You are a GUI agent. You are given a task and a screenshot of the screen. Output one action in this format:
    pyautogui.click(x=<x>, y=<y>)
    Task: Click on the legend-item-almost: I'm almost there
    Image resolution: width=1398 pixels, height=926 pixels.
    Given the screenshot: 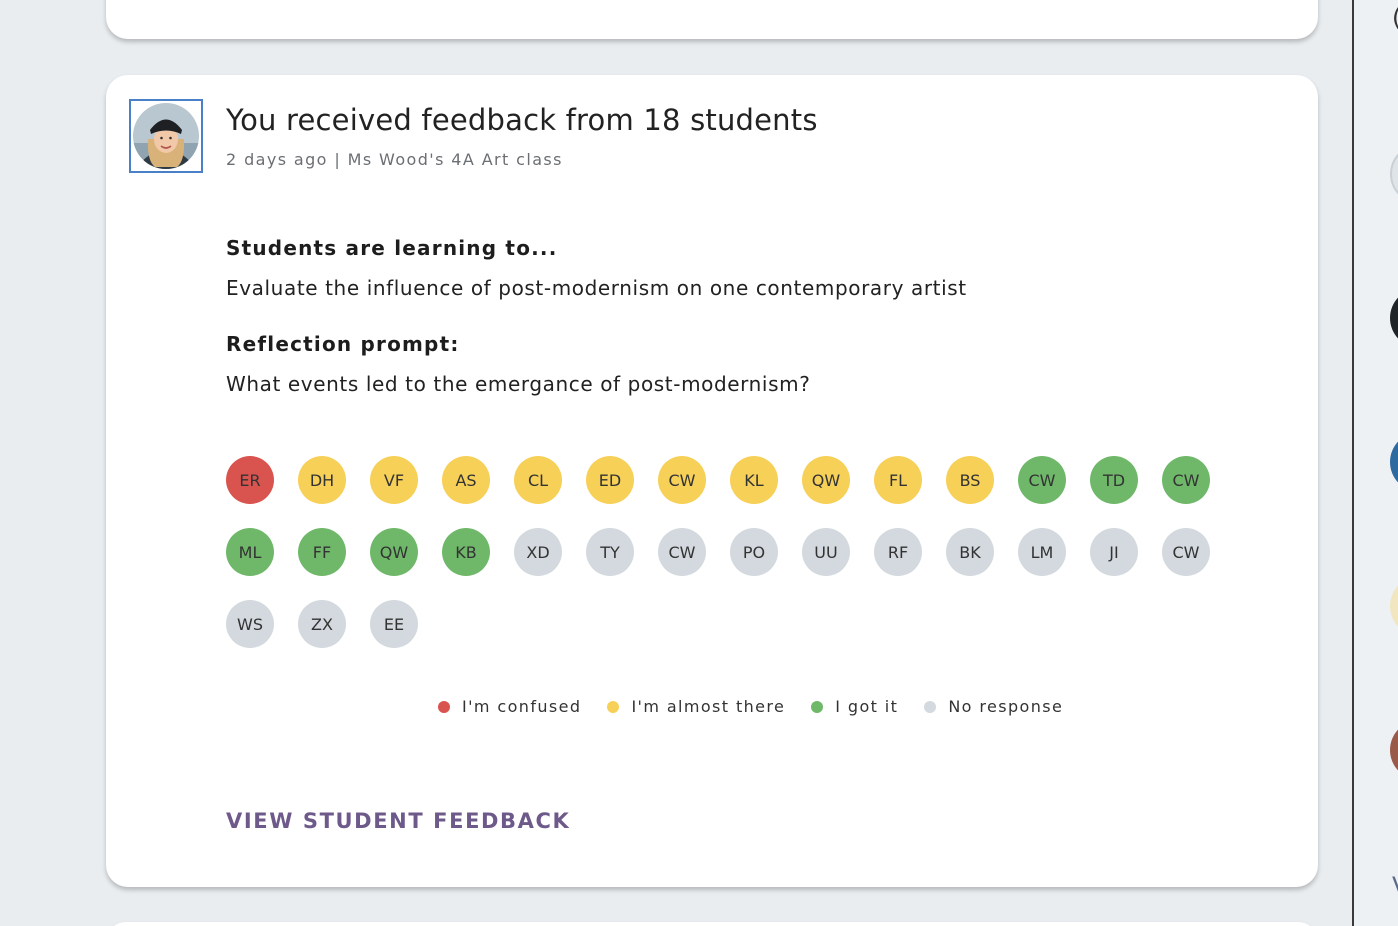 What is the action you would take?
    pyautogui.click(x=696, y=706)
    